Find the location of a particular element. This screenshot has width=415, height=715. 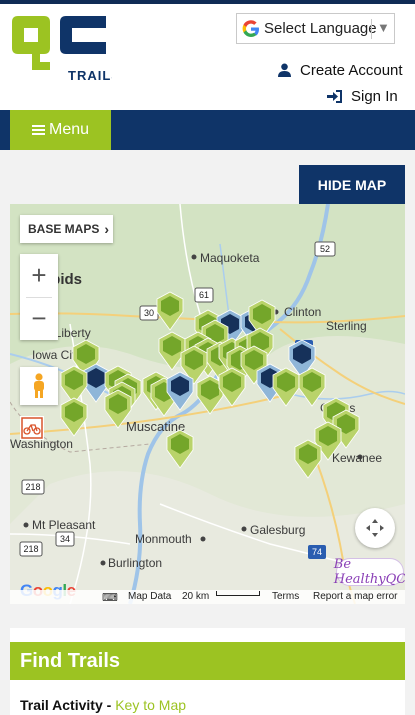

map-label-maquoketa: Maquoketa is located at coordinates (230, 258).